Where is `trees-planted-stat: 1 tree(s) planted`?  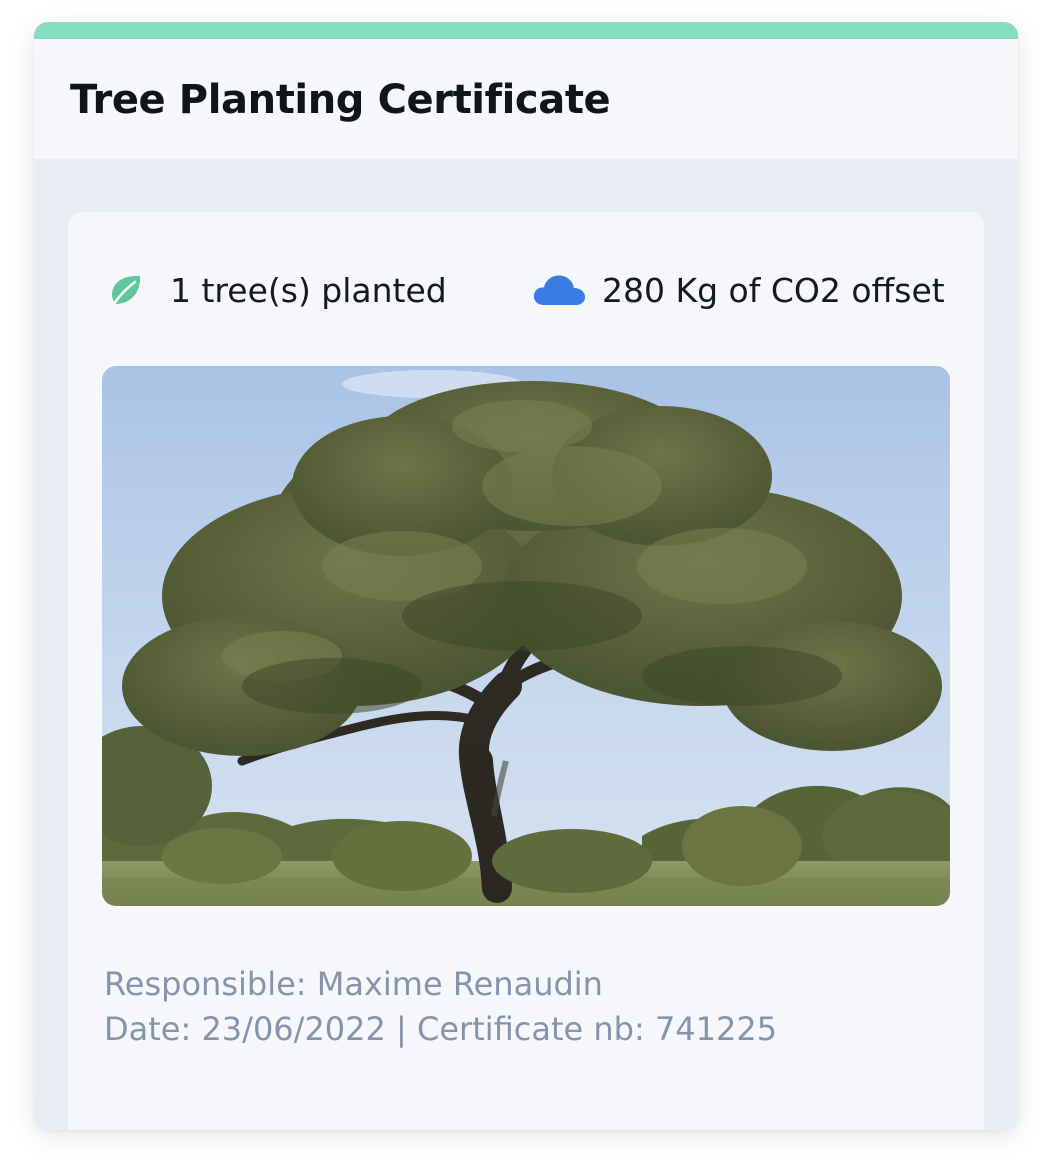 trees-planted-stat: 1 tree(s) planted is located at coordinates (277, 290).